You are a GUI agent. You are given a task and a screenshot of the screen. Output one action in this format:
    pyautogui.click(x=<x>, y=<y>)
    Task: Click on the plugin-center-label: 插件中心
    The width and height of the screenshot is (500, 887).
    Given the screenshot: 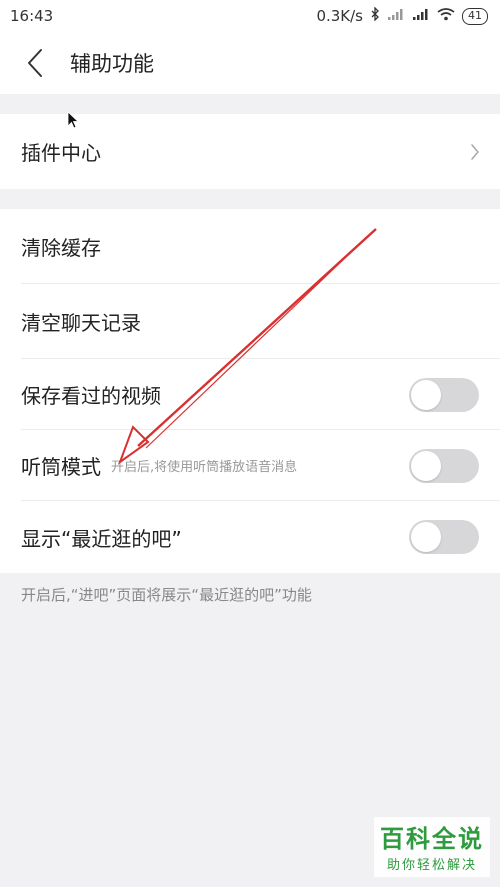 What is the action you would take?
    pyautogui.click(x=61, y=153)
    